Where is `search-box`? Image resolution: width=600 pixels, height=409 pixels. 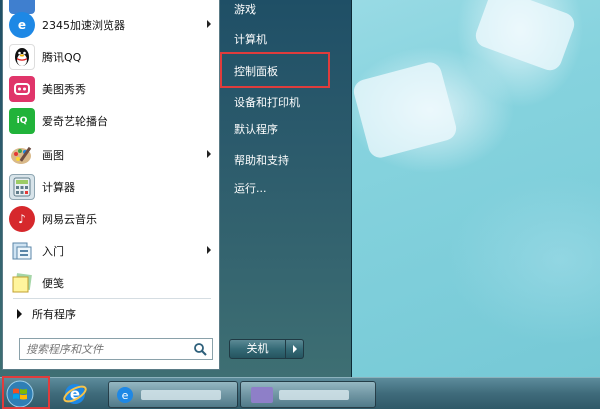 search-box is located at coordinates (116, 349).